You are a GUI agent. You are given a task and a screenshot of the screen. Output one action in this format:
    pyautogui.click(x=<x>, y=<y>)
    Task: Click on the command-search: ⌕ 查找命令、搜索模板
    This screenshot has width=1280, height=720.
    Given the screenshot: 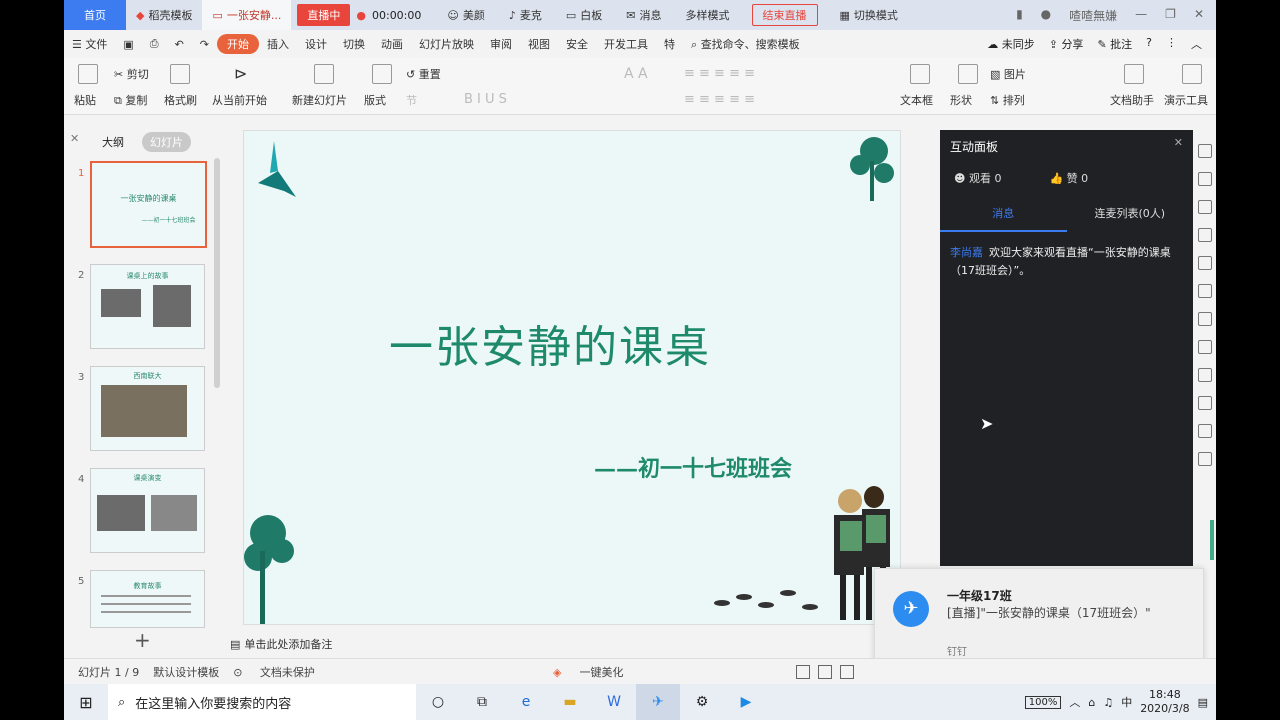 What is the action you would take?
    pyautogui.click(x=745, y=44)
    